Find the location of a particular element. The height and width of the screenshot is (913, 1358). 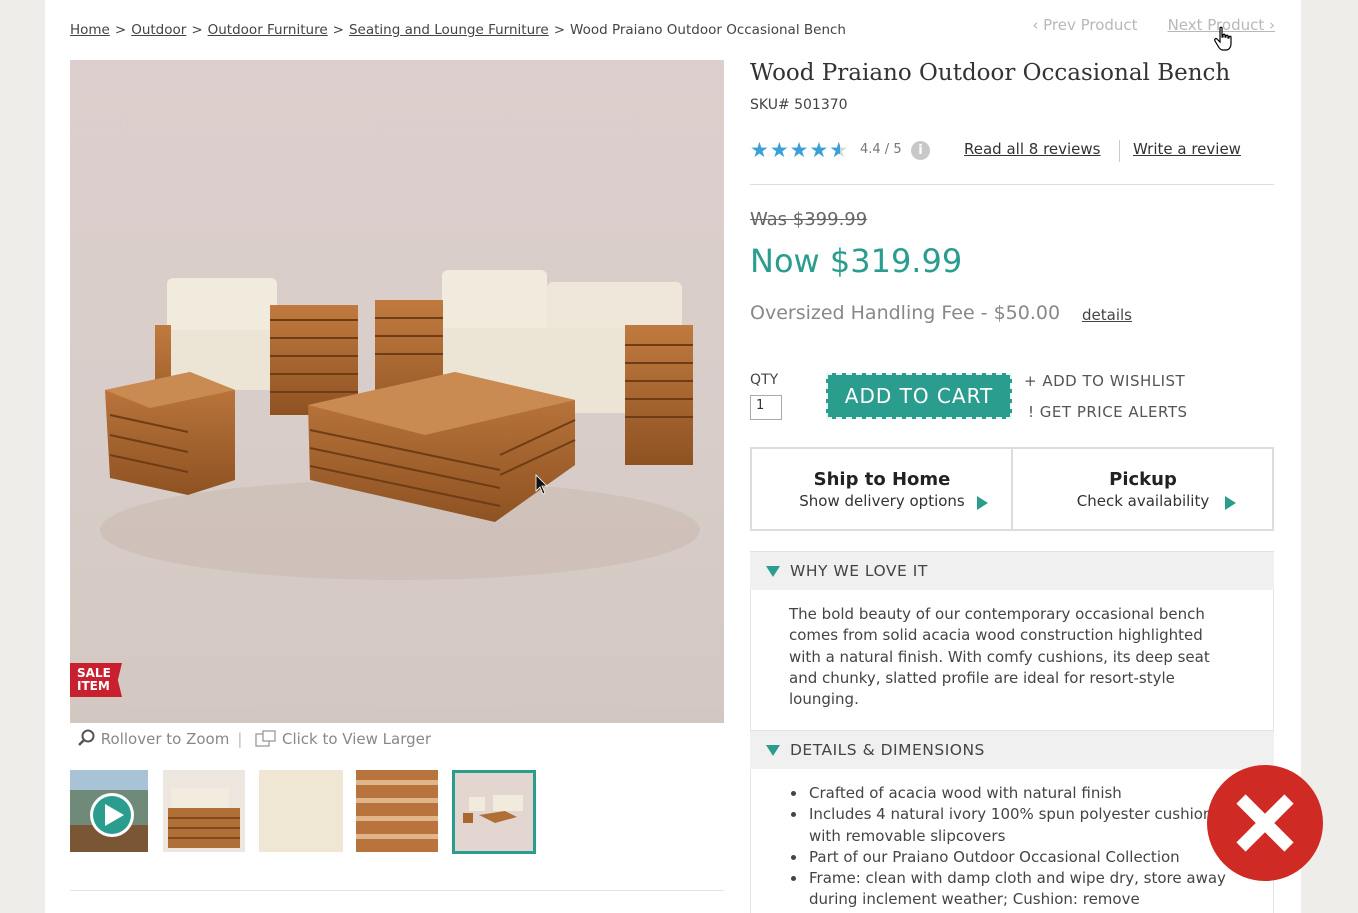

thumbnail-video is located at coordinates (109, 811).